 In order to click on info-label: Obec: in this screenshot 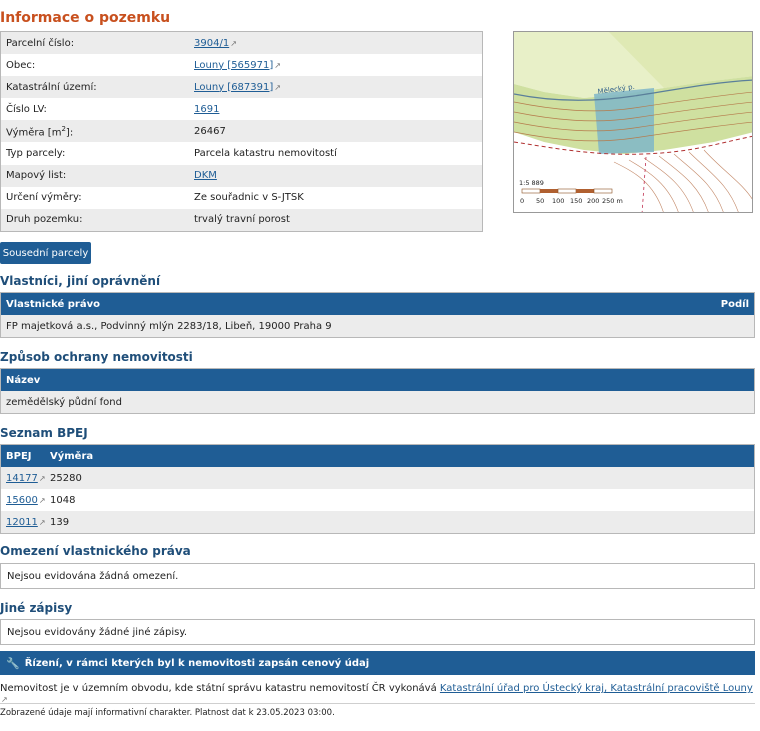, I will do `click(21, 65)`.